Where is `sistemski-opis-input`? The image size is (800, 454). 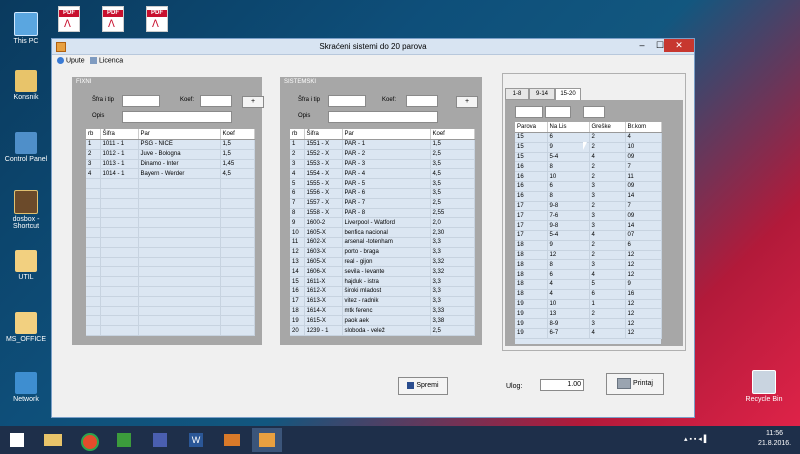 sistemski-opis-input is located at coordinates (383, 117).